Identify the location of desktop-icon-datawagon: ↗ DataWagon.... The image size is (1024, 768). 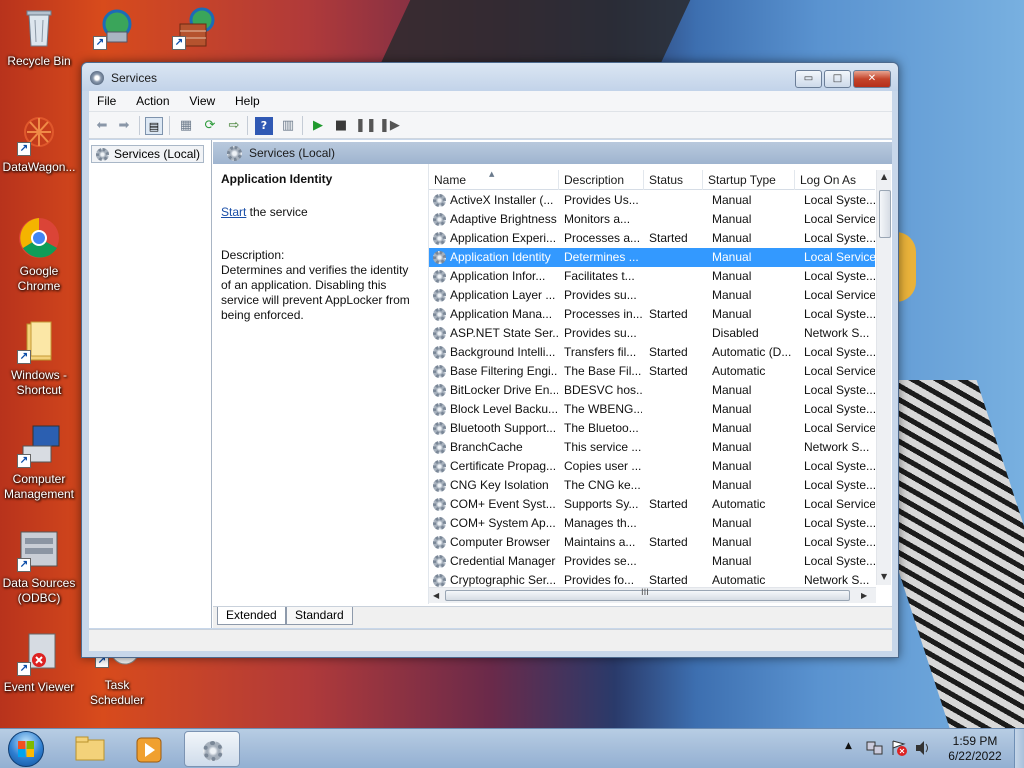
(39, 143).